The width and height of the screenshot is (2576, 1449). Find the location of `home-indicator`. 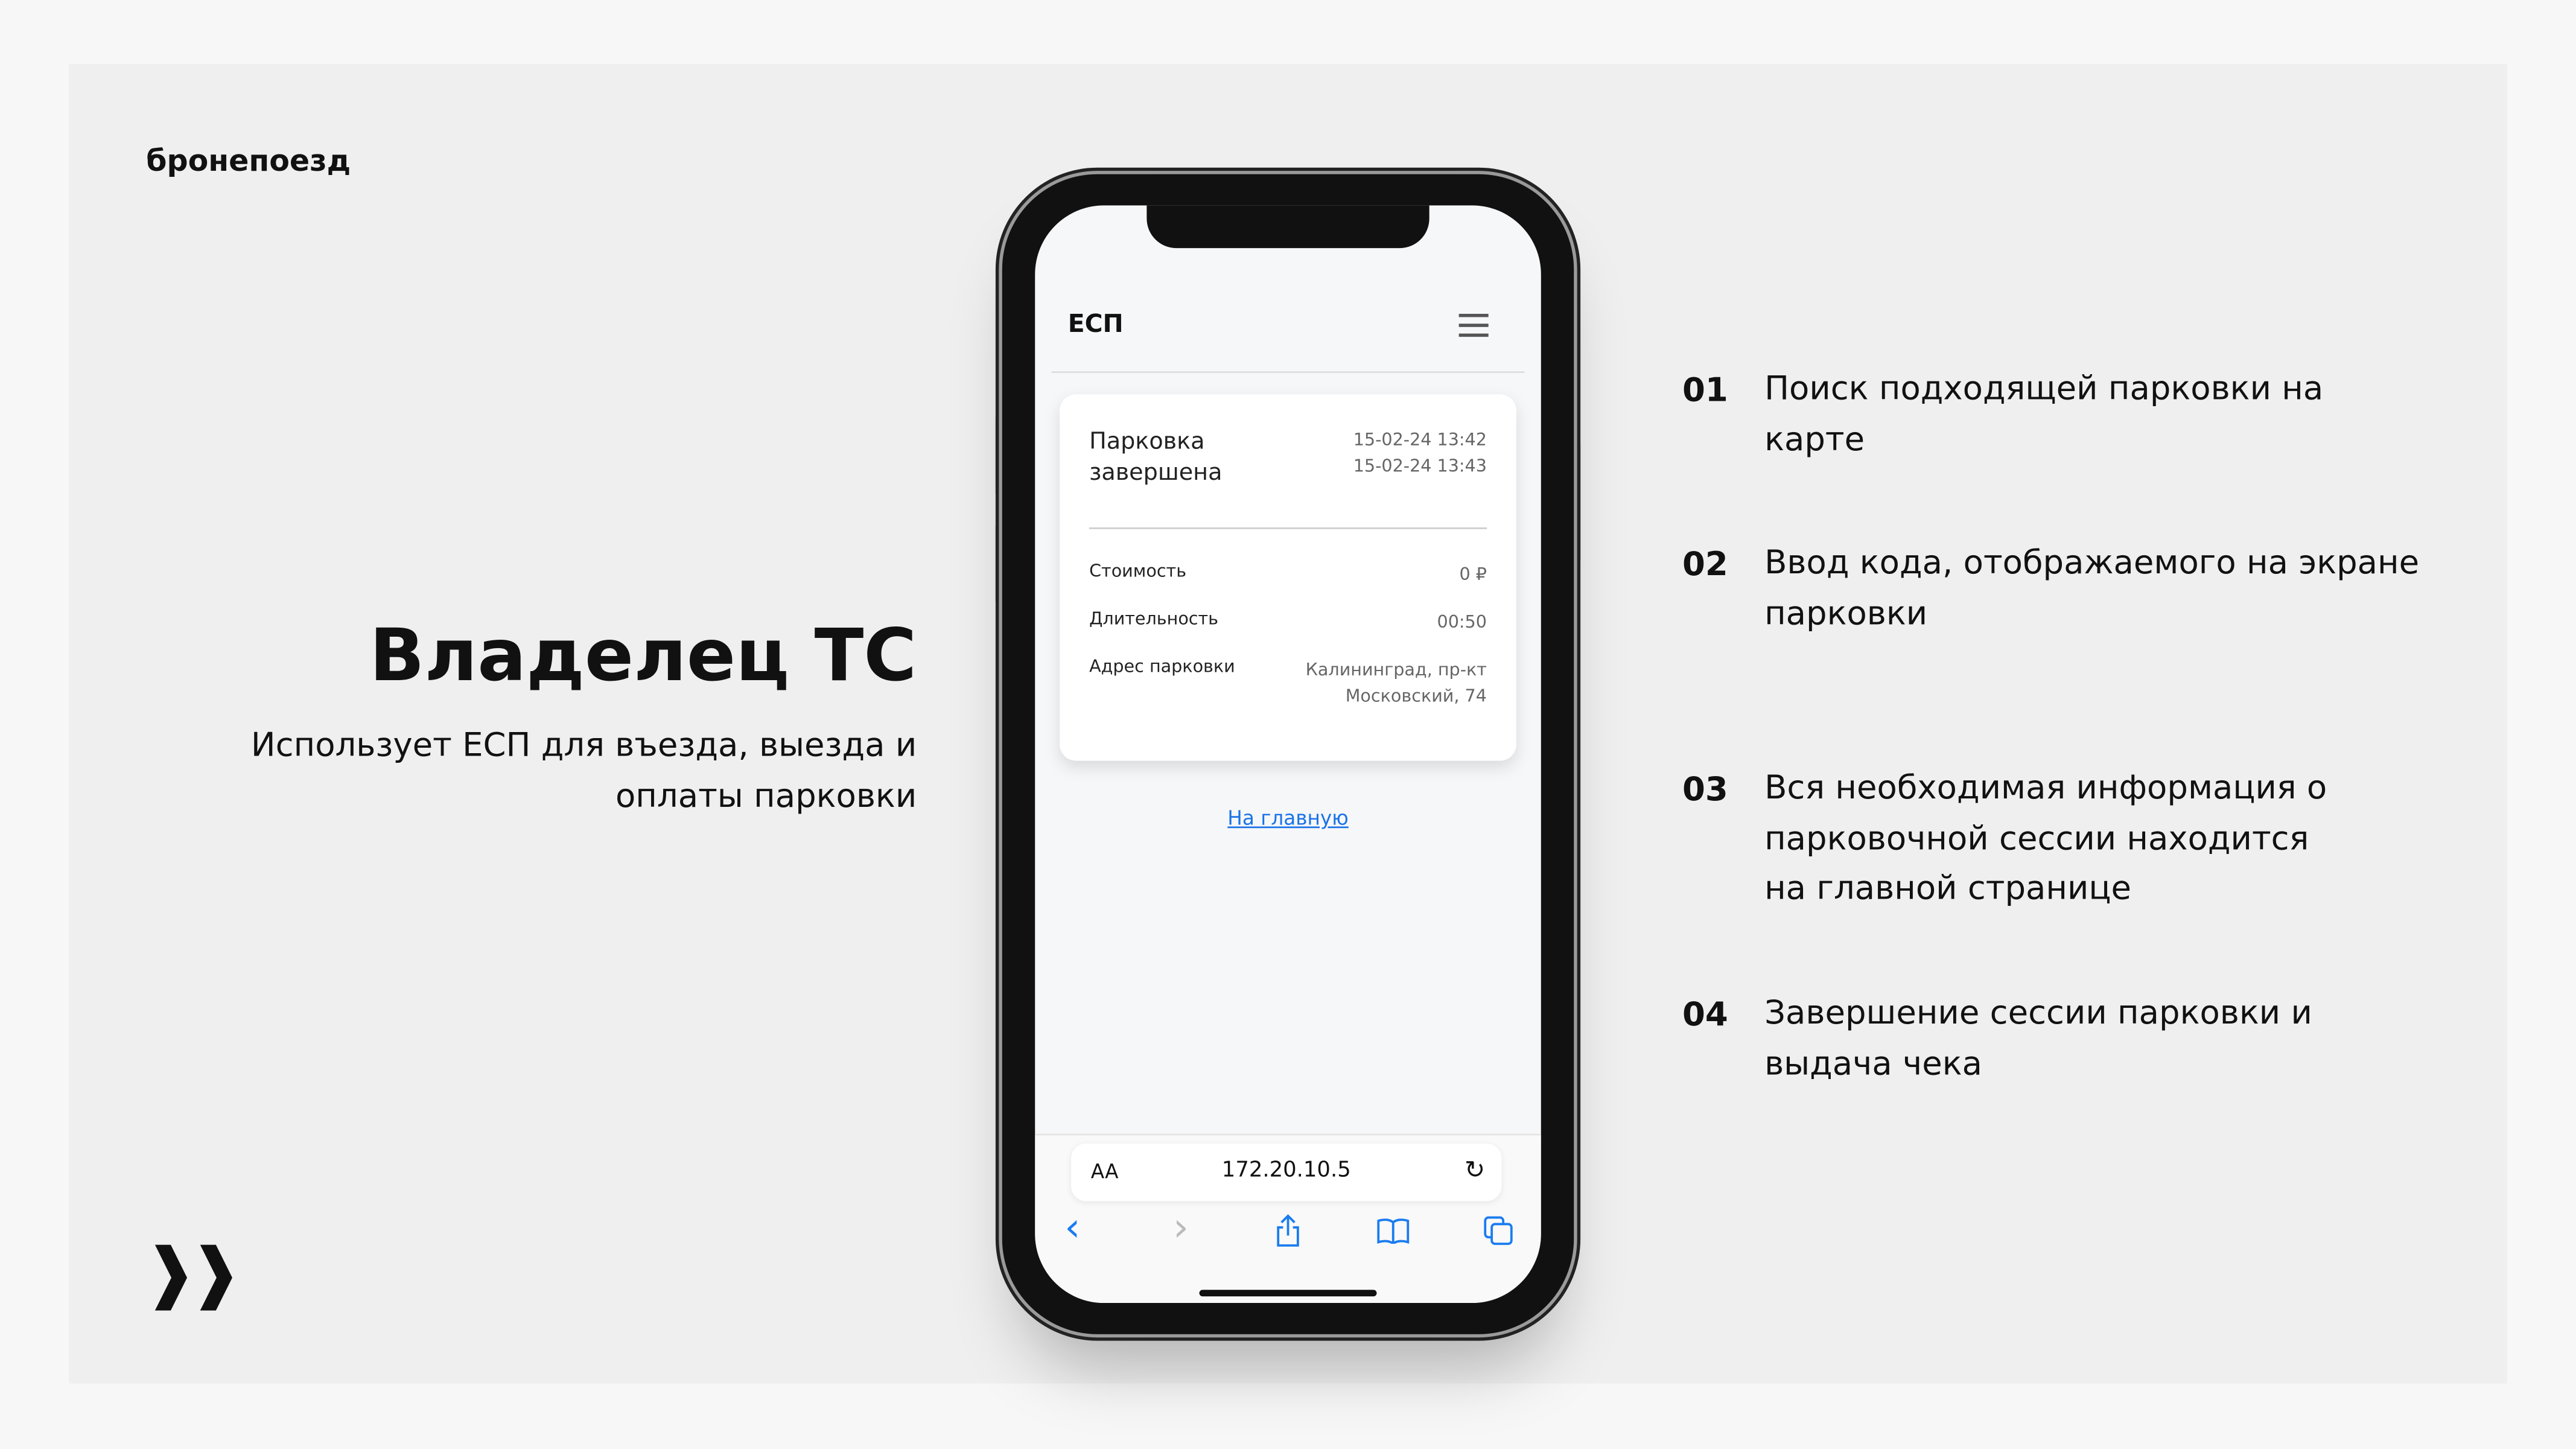

home-indicator is located at coordinates (1288, 1293).